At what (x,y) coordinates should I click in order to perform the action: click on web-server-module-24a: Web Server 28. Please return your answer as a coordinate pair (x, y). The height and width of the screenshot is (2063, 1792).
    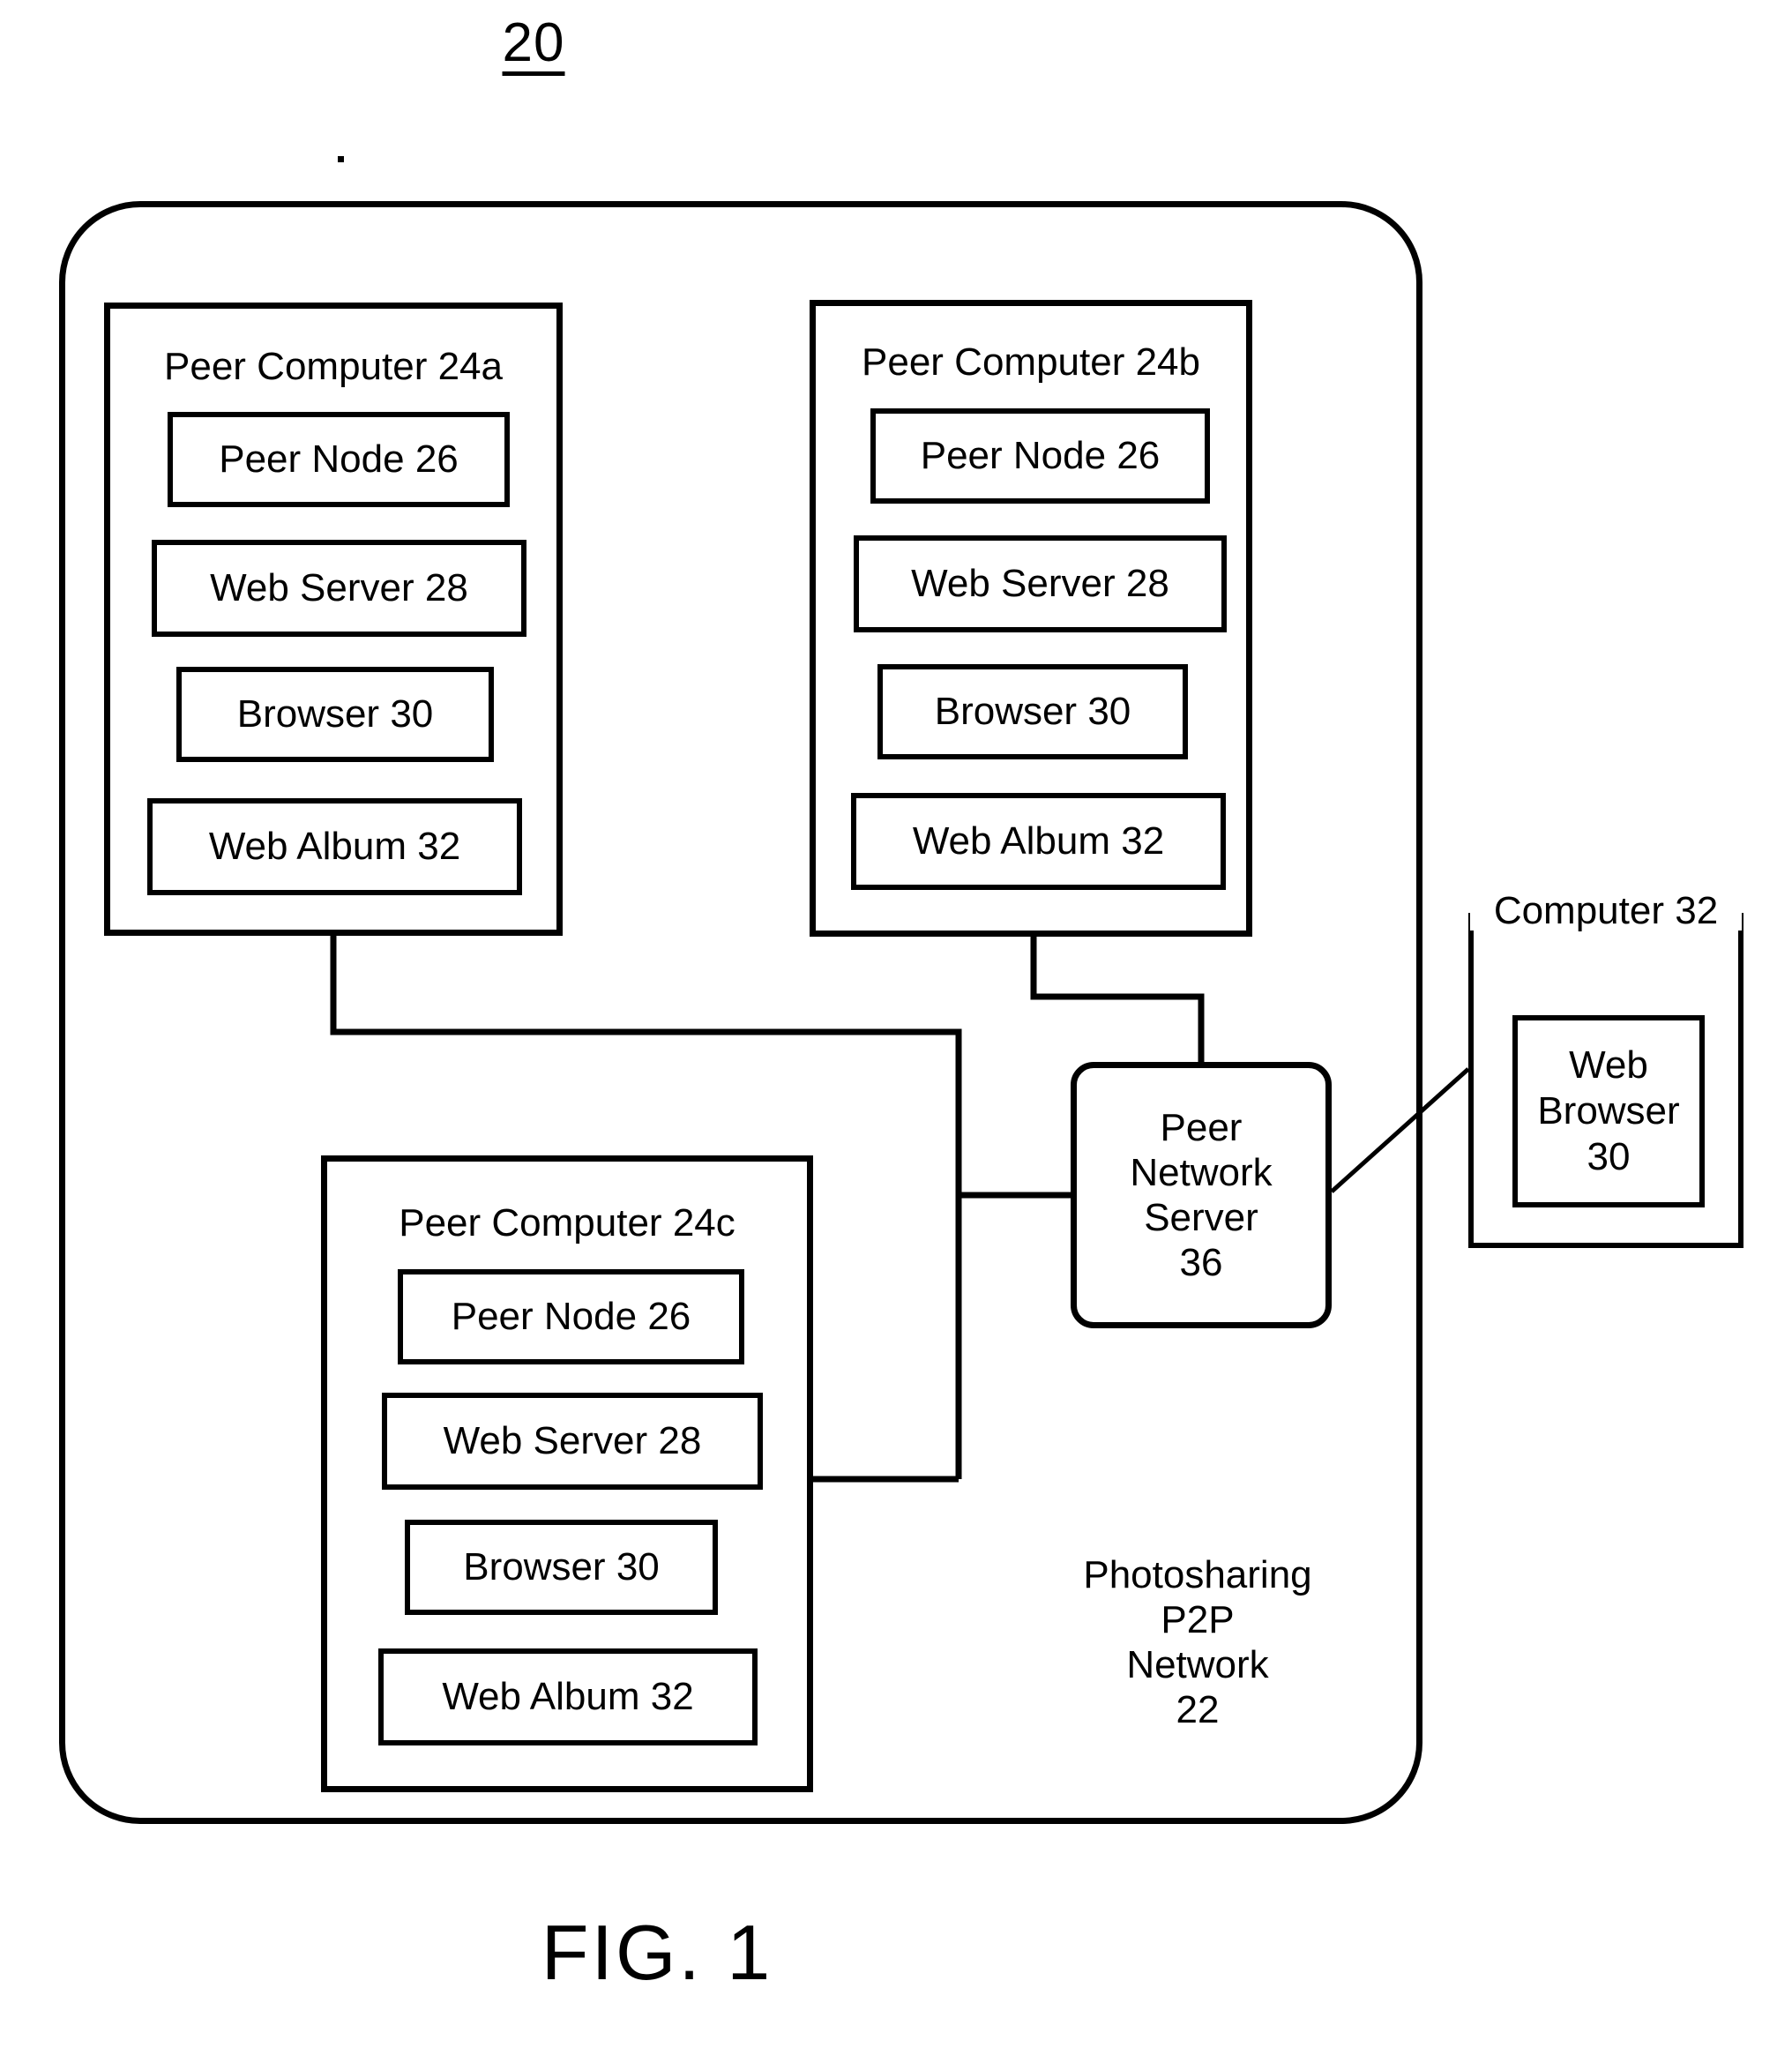
    Looking at the image, I should click on (339, 588).